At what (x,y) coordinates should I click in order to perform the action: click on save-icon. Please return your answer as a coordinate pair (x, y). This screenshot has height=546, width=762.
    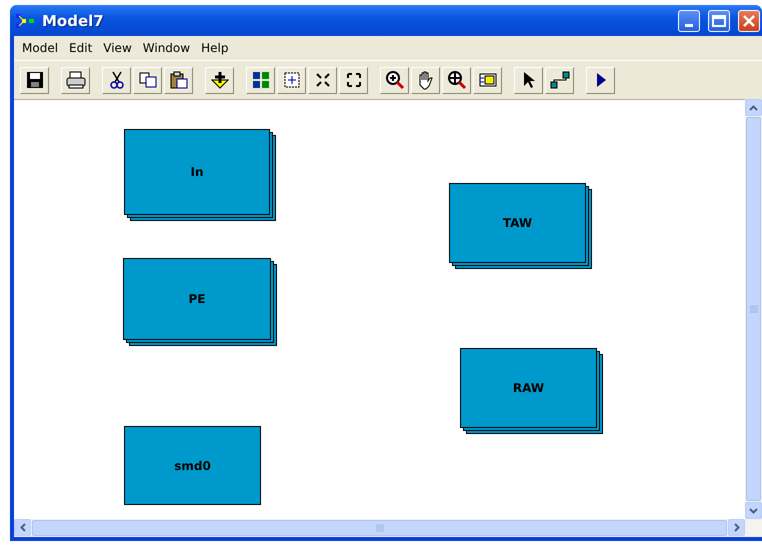
    Looking at the image, I should click on (35, 80).